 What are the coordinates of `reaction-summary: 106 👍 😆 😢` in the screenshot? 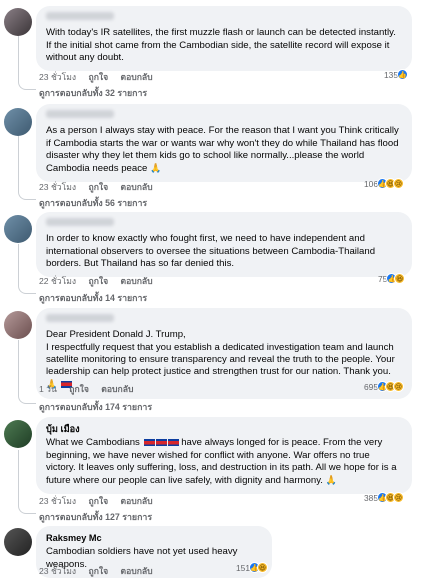 It's located at (384, 183).